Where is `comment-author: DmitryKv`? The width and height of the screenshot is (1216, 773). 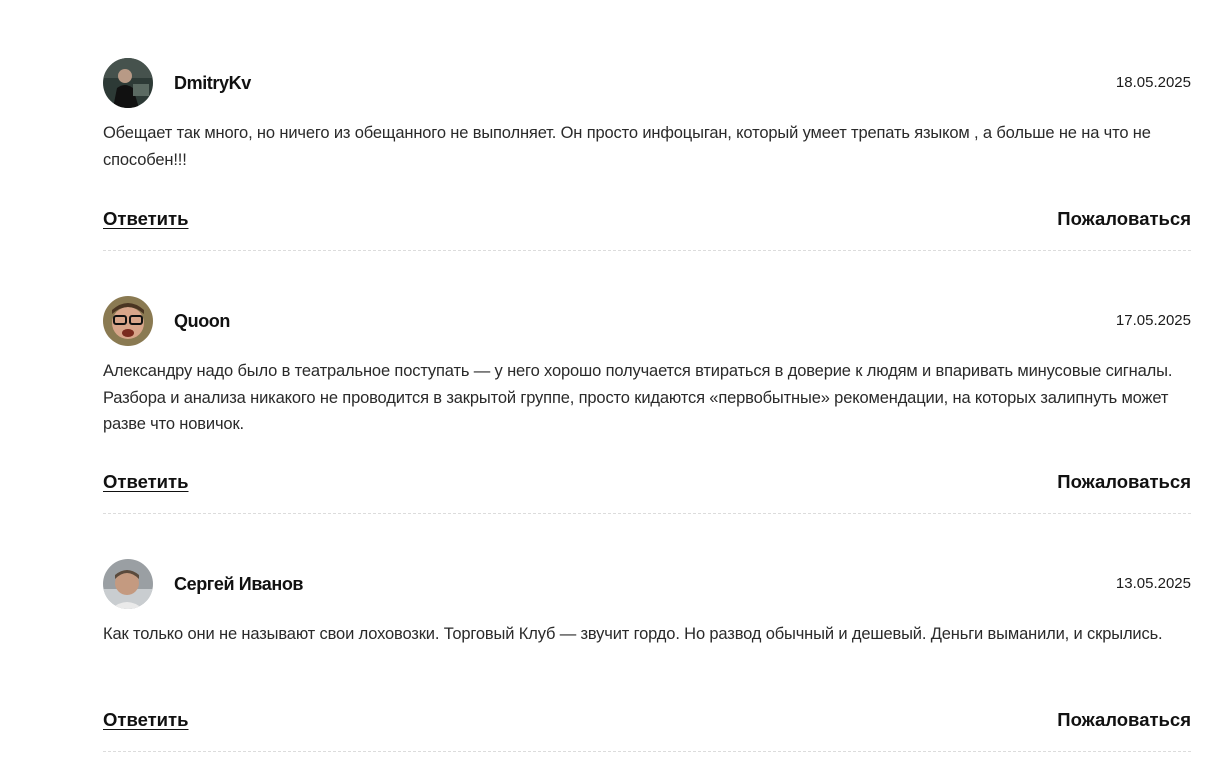 comment-author: DmitryKv is located at coordinates (212, 83).